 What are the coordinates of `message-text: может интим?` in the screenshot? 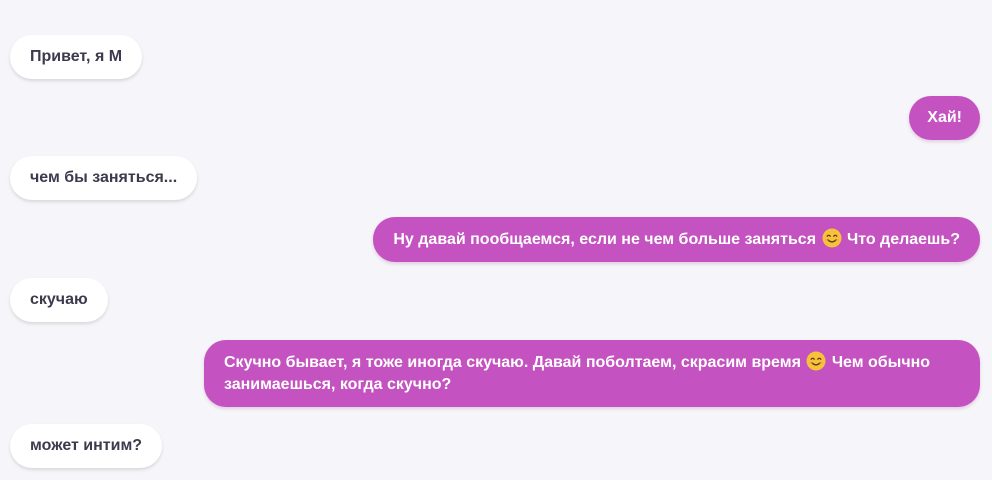 It's located at (86, 445).